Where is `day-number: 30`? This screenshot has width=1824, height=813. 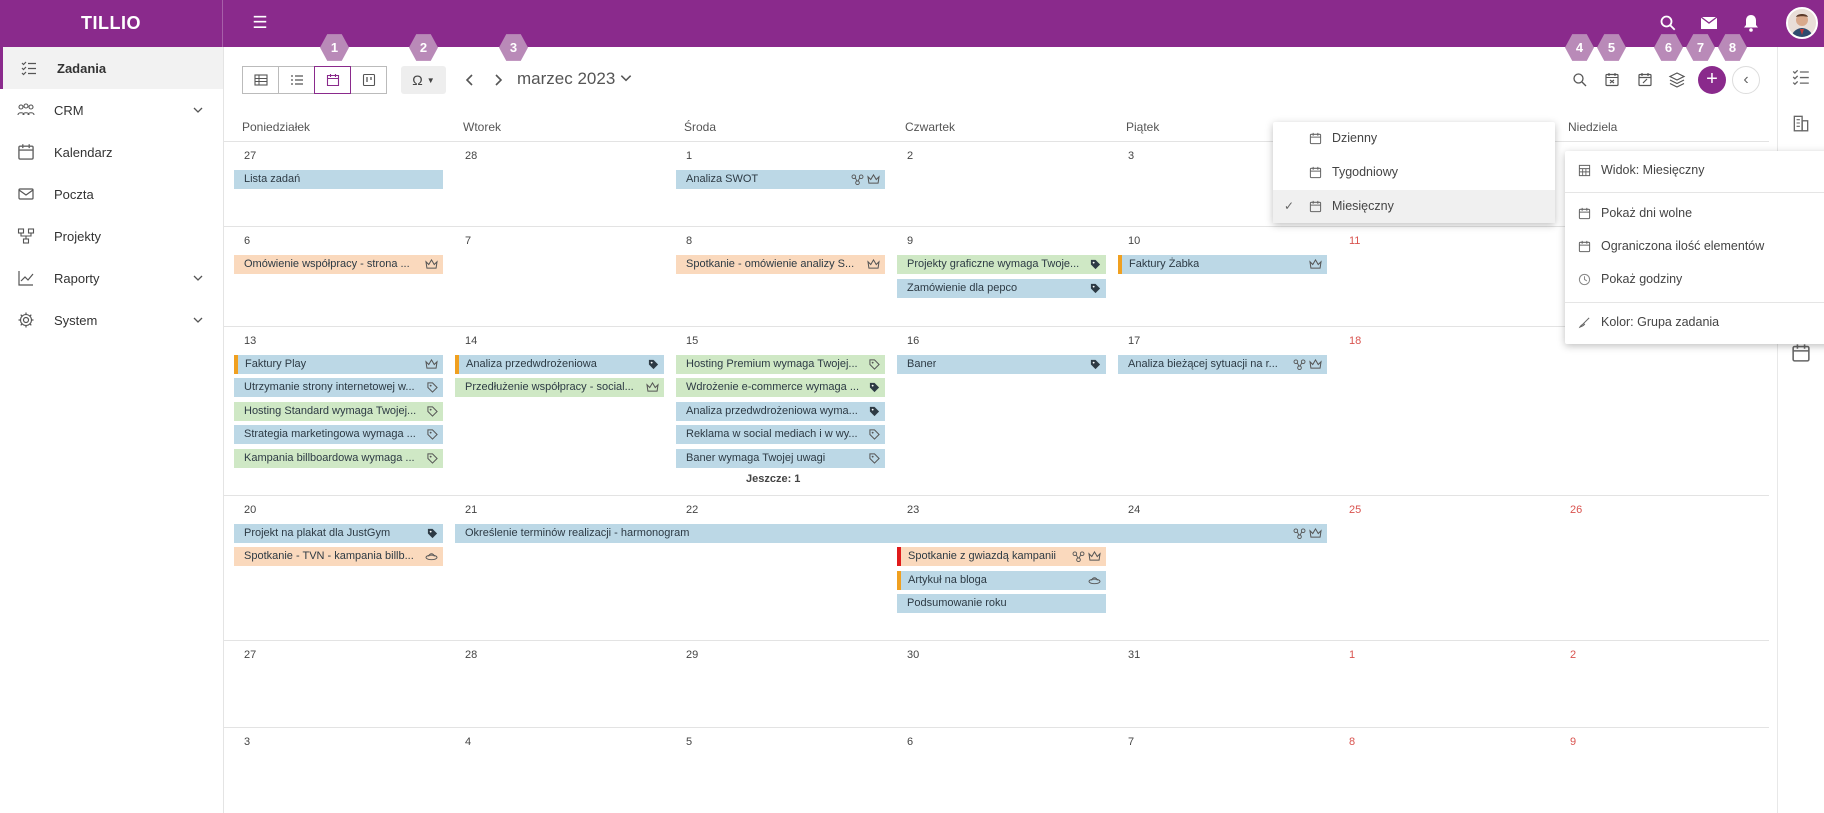
day-number: 30 is located at coordinates (913, 655).